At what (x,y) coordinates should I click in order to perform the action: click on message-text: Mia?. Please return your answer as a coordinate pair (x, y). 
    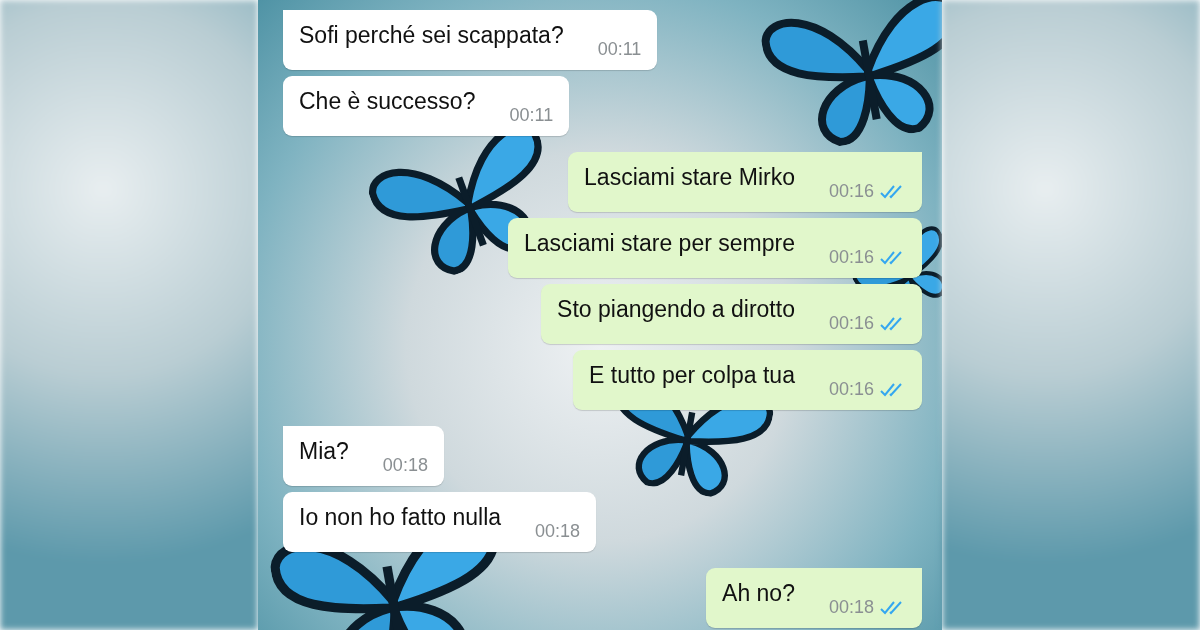
    Looking at the image, I should click on (324, 451).